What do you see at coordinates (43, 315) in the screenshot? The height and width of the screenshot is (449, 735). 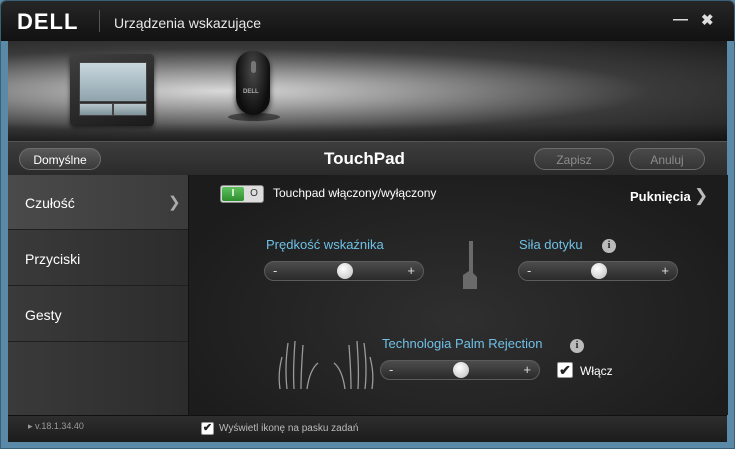 I see `sidebar-item-label: Gesty` at bounding box center [43, 315].